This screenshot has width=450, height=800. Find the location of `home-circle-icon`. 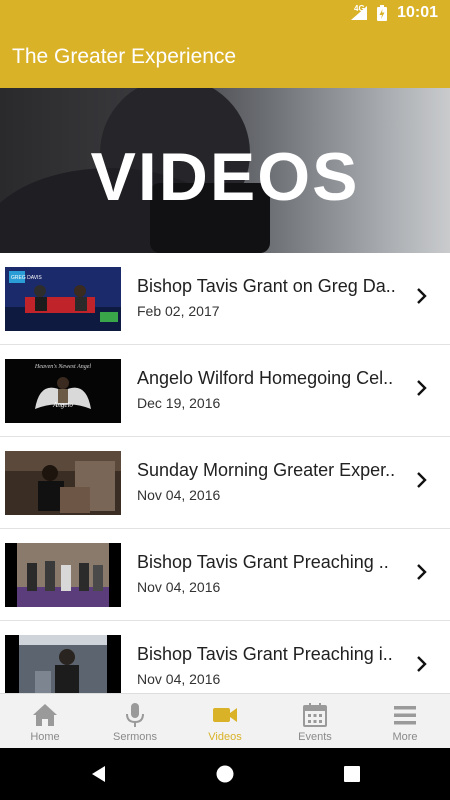

home-circle-icon is located at coordinates (225, 774).